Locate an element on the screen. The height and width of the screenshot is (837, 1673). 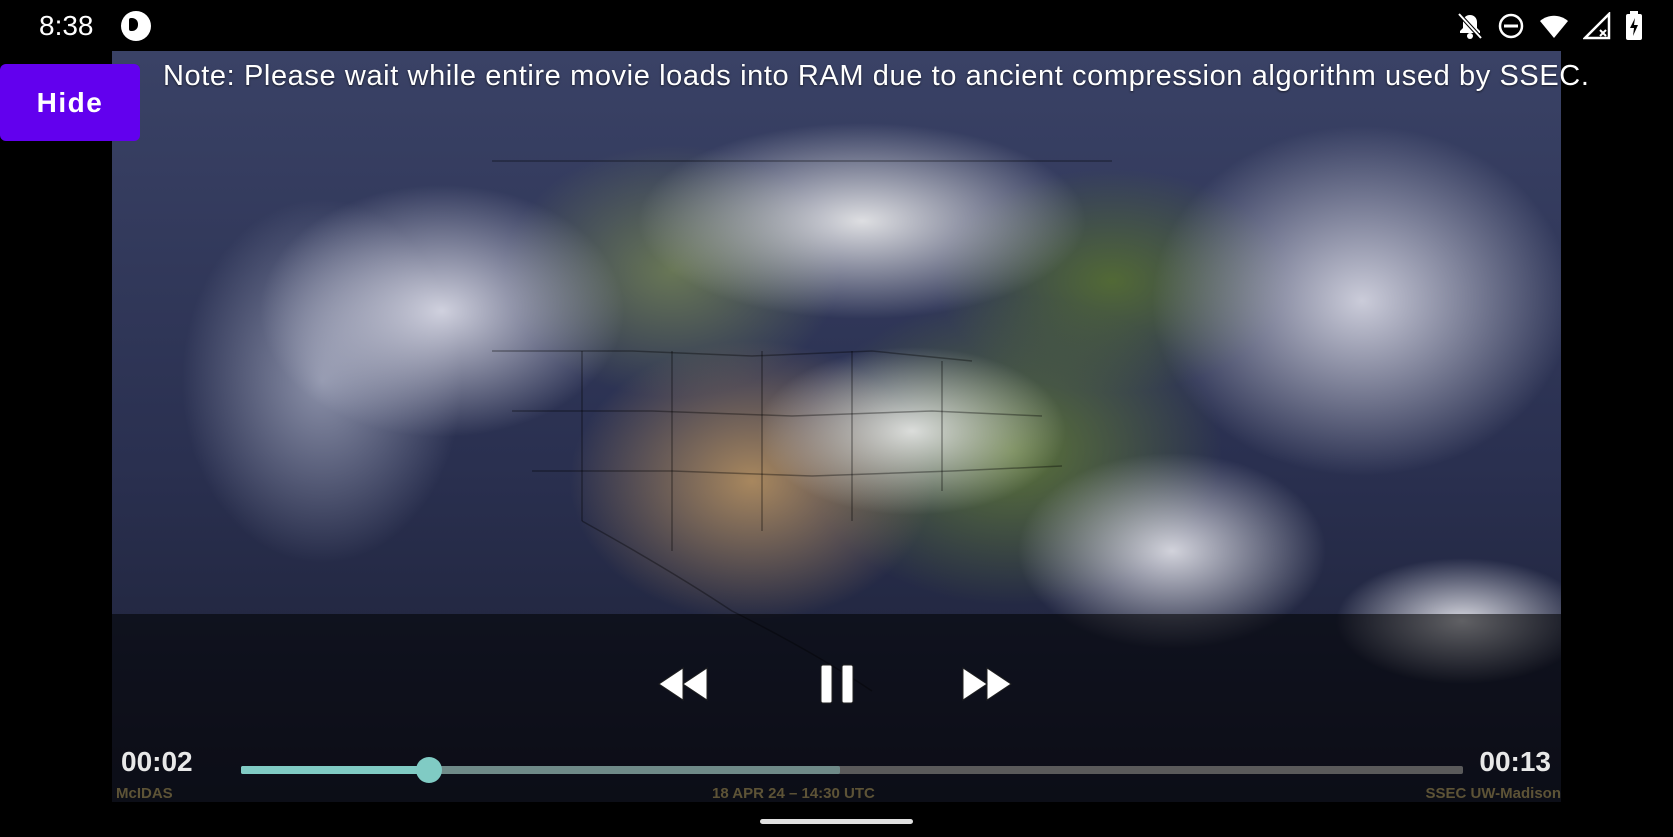
home-indicator is located at coordinates (836, 821).